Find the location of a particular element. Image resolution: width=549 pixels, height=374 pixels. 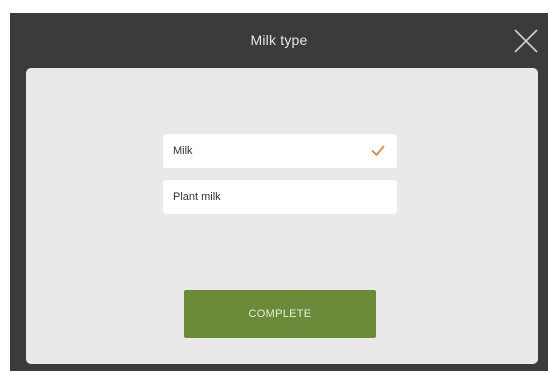

option-label: Milk is located at coordinates (183, 151).